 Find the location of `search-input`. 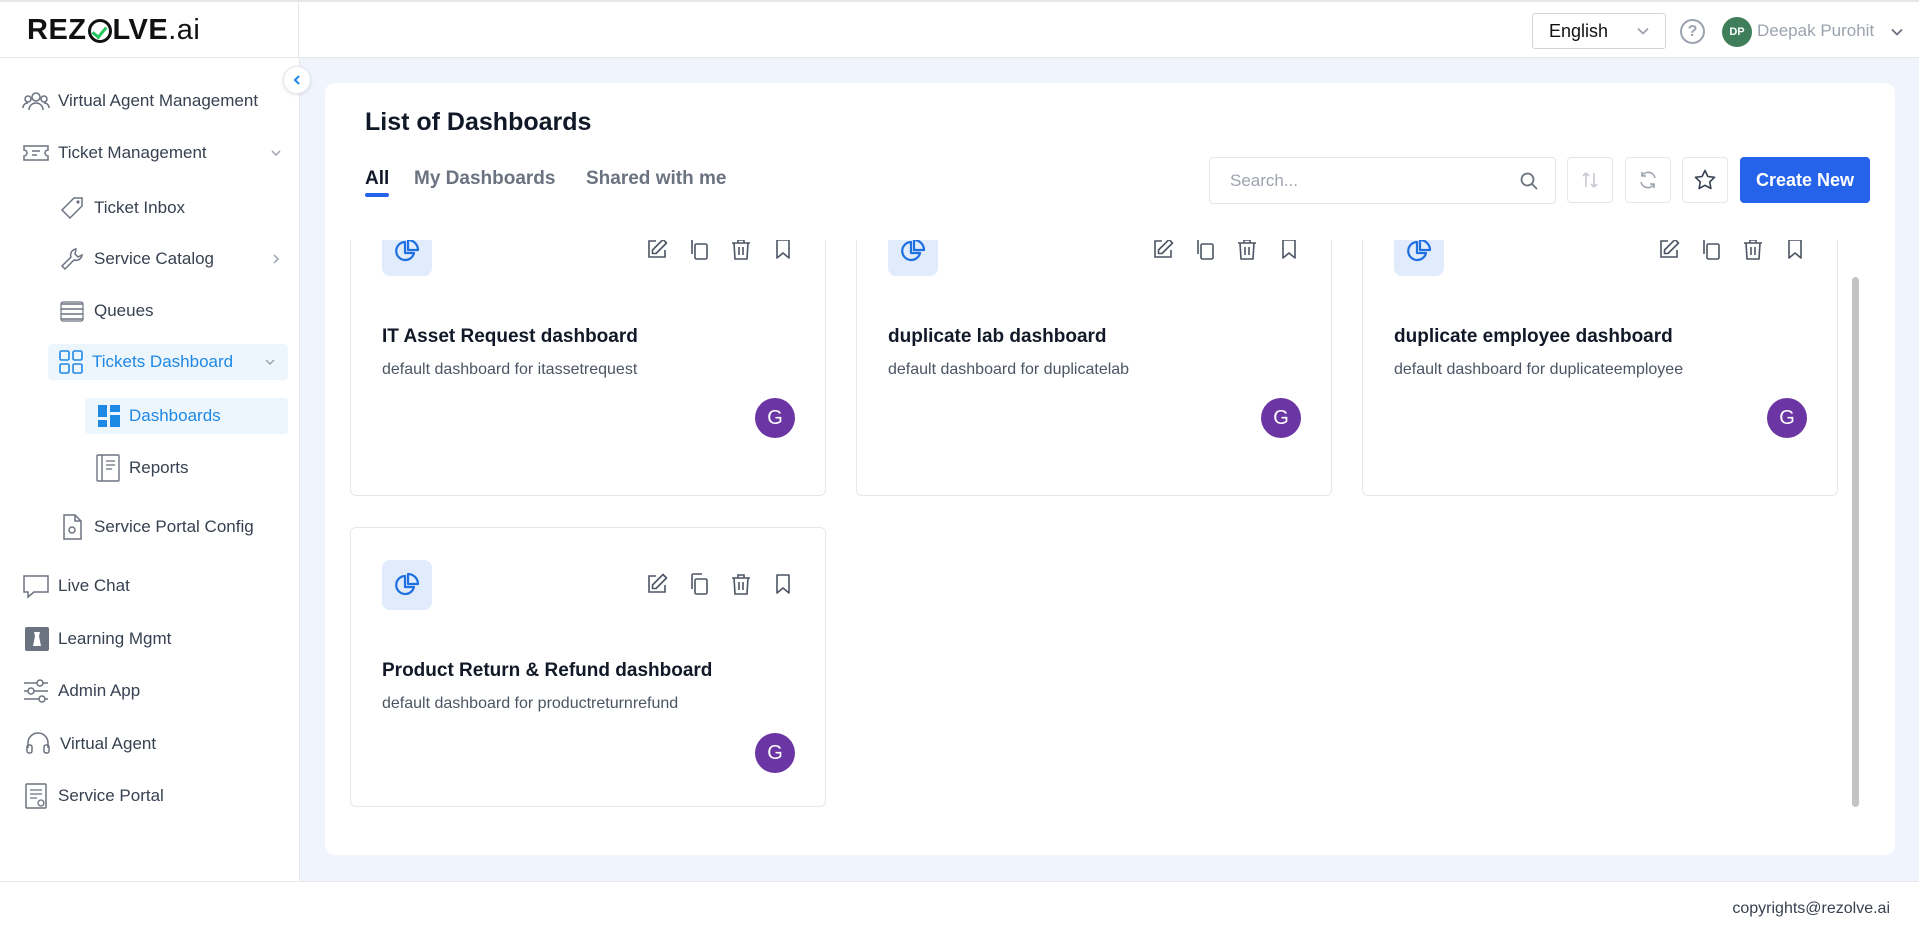

search-input is located at coordinates (1365, 180).